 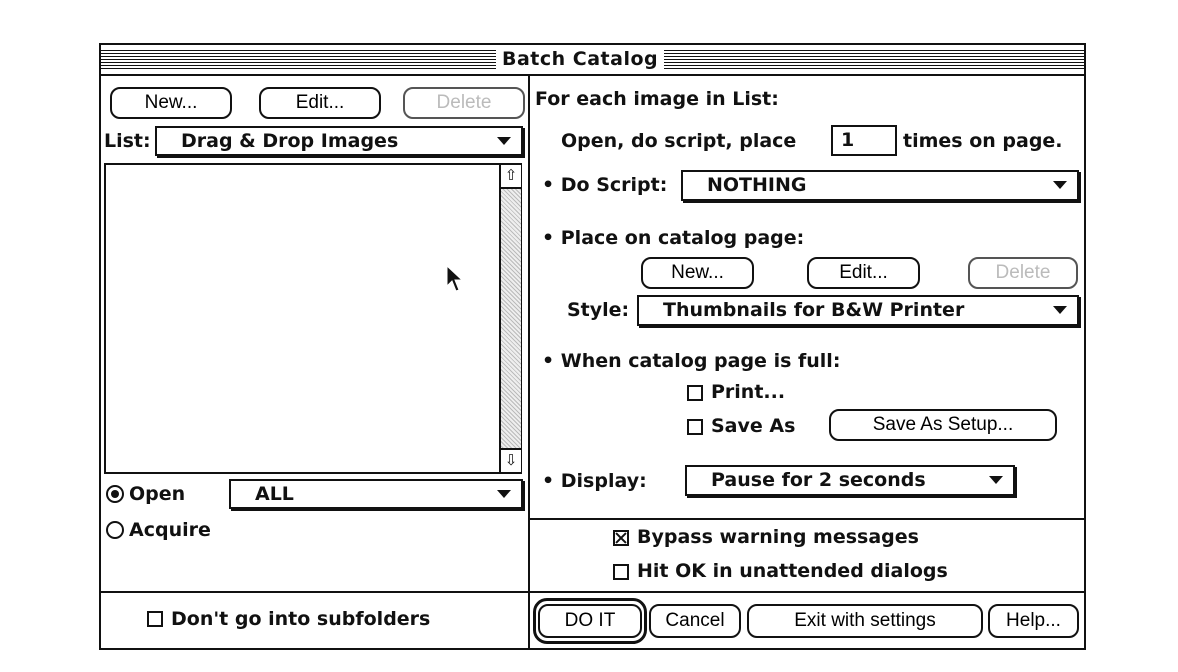 I want to click on mouse-pointer-icon, so click(x=455, y=278).